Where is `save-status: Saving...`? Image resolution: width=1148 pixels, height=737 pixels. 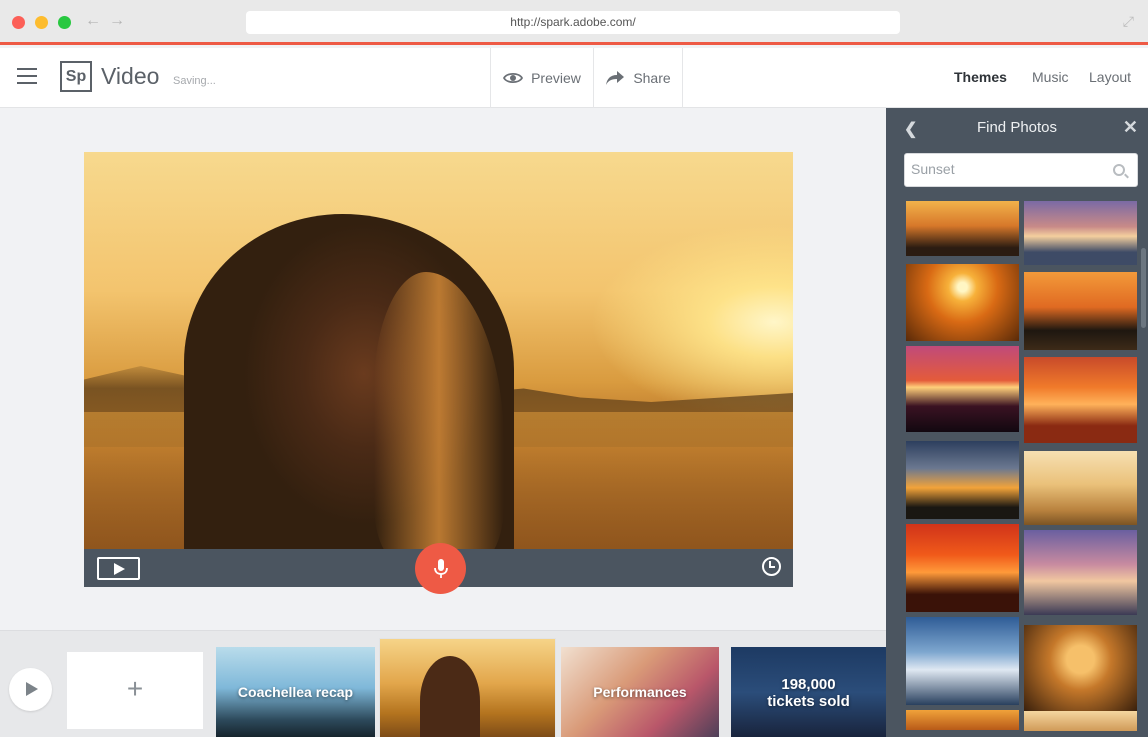 save-status: Saving... is located at coordinates (194, 81).